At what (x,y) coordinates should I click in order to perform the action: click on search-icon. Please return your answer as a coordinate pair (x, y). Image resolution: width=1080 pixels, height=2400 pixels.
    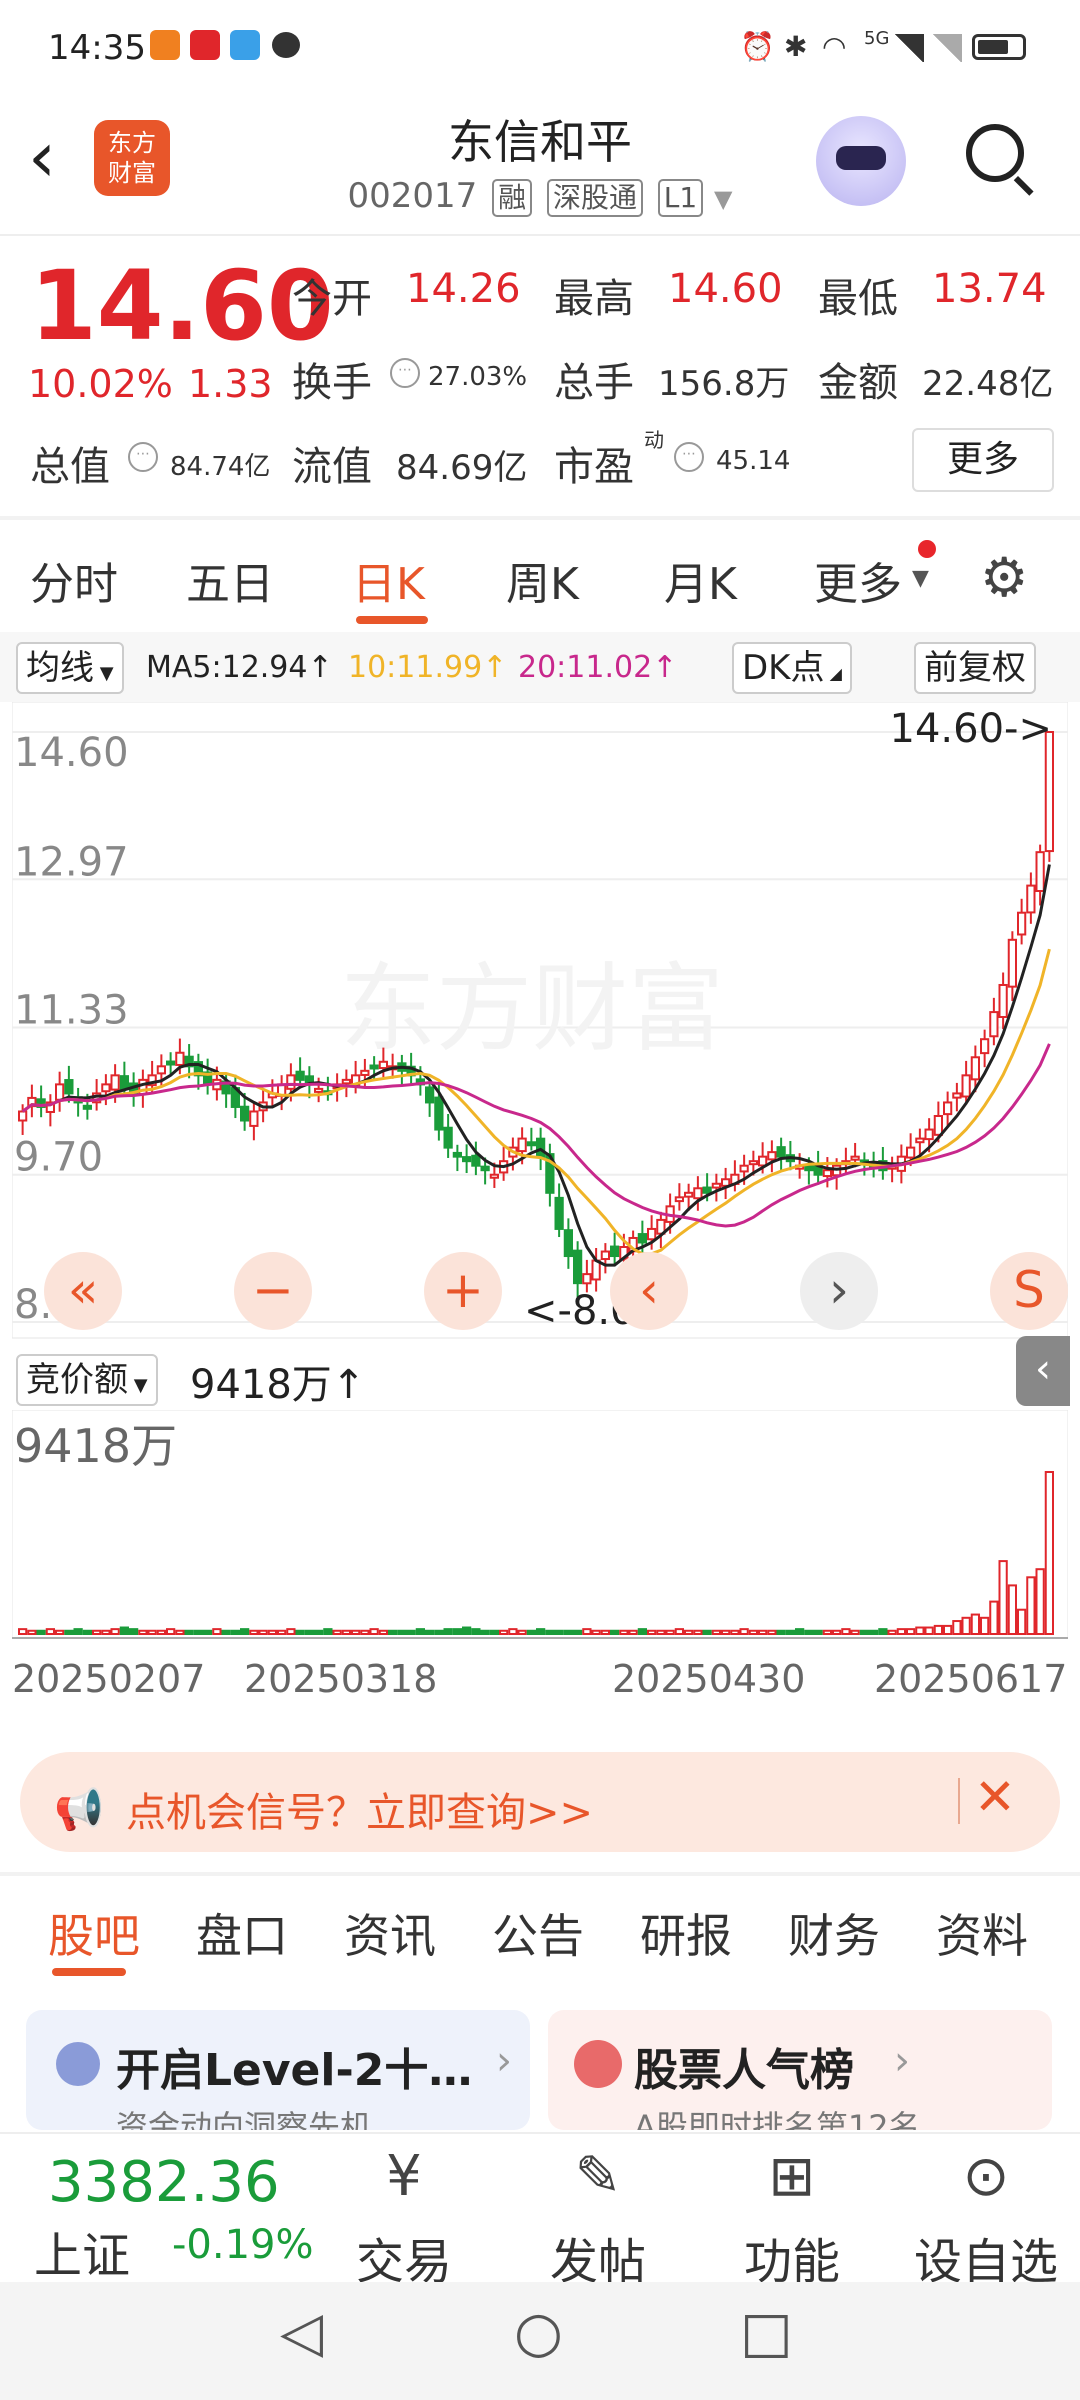
    Looking at the image, I should click on (995, 153).